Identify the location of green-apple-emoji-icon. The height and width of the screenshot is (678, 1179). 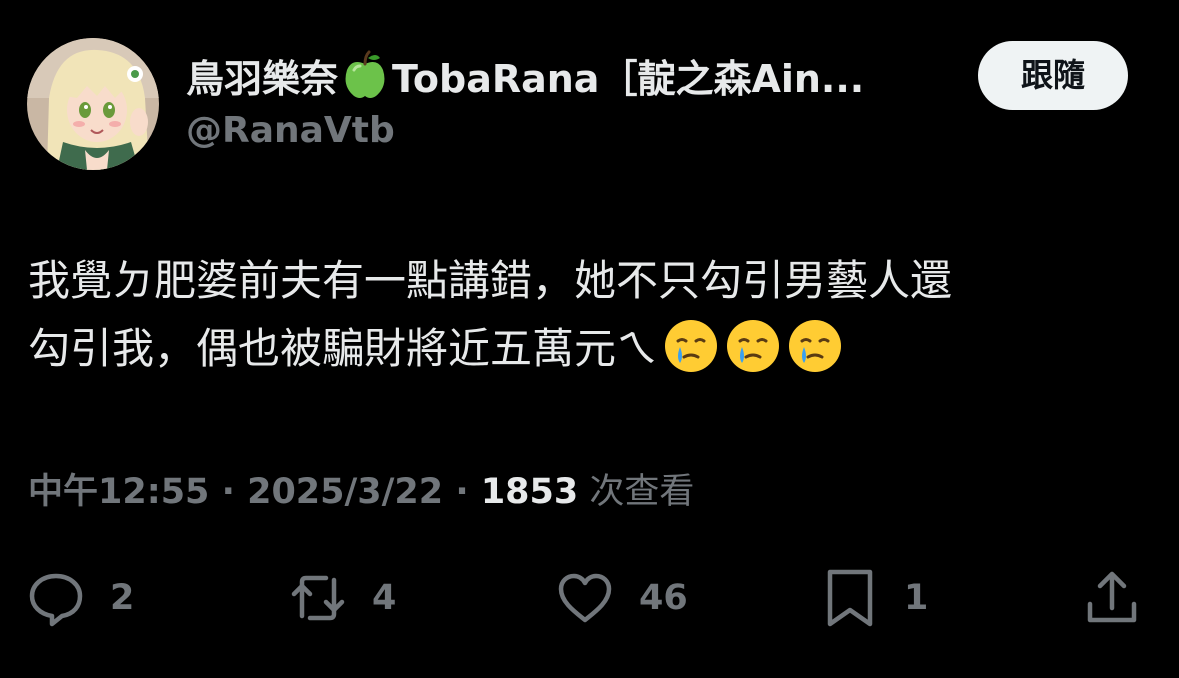
(365, 75).